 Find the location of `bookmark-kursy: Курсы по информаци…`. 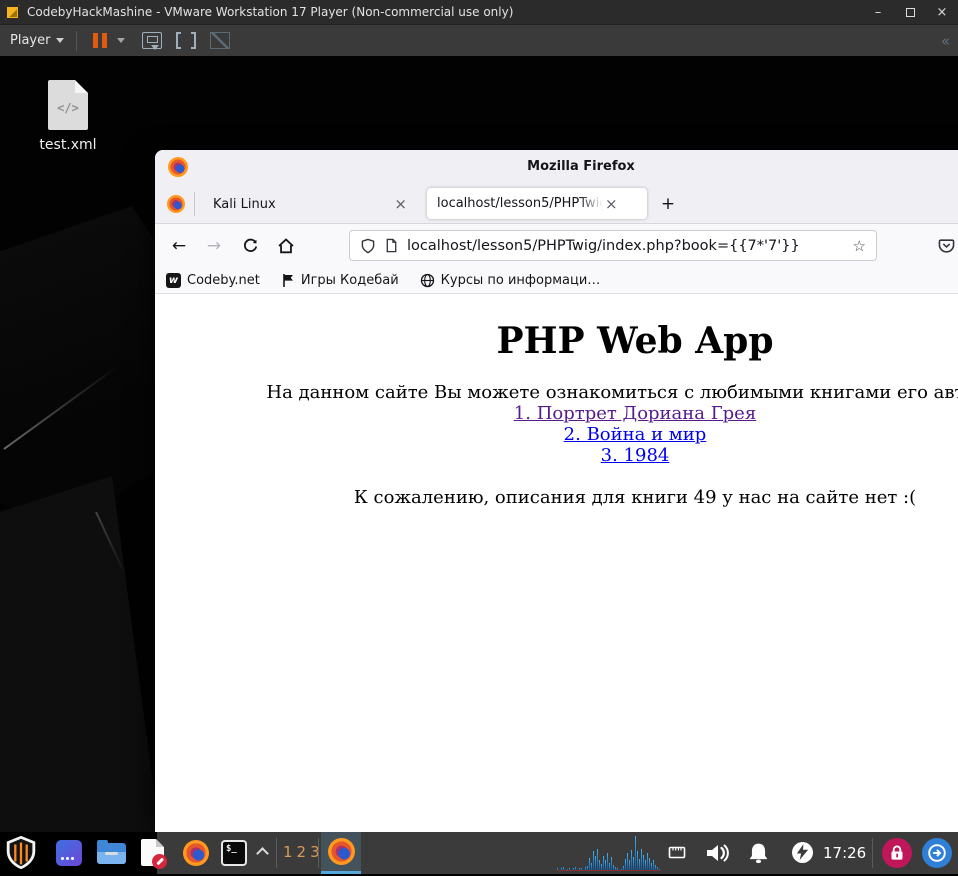

bookmark-kursy: Курсы по информаци… is located at coordinates (510, 280).